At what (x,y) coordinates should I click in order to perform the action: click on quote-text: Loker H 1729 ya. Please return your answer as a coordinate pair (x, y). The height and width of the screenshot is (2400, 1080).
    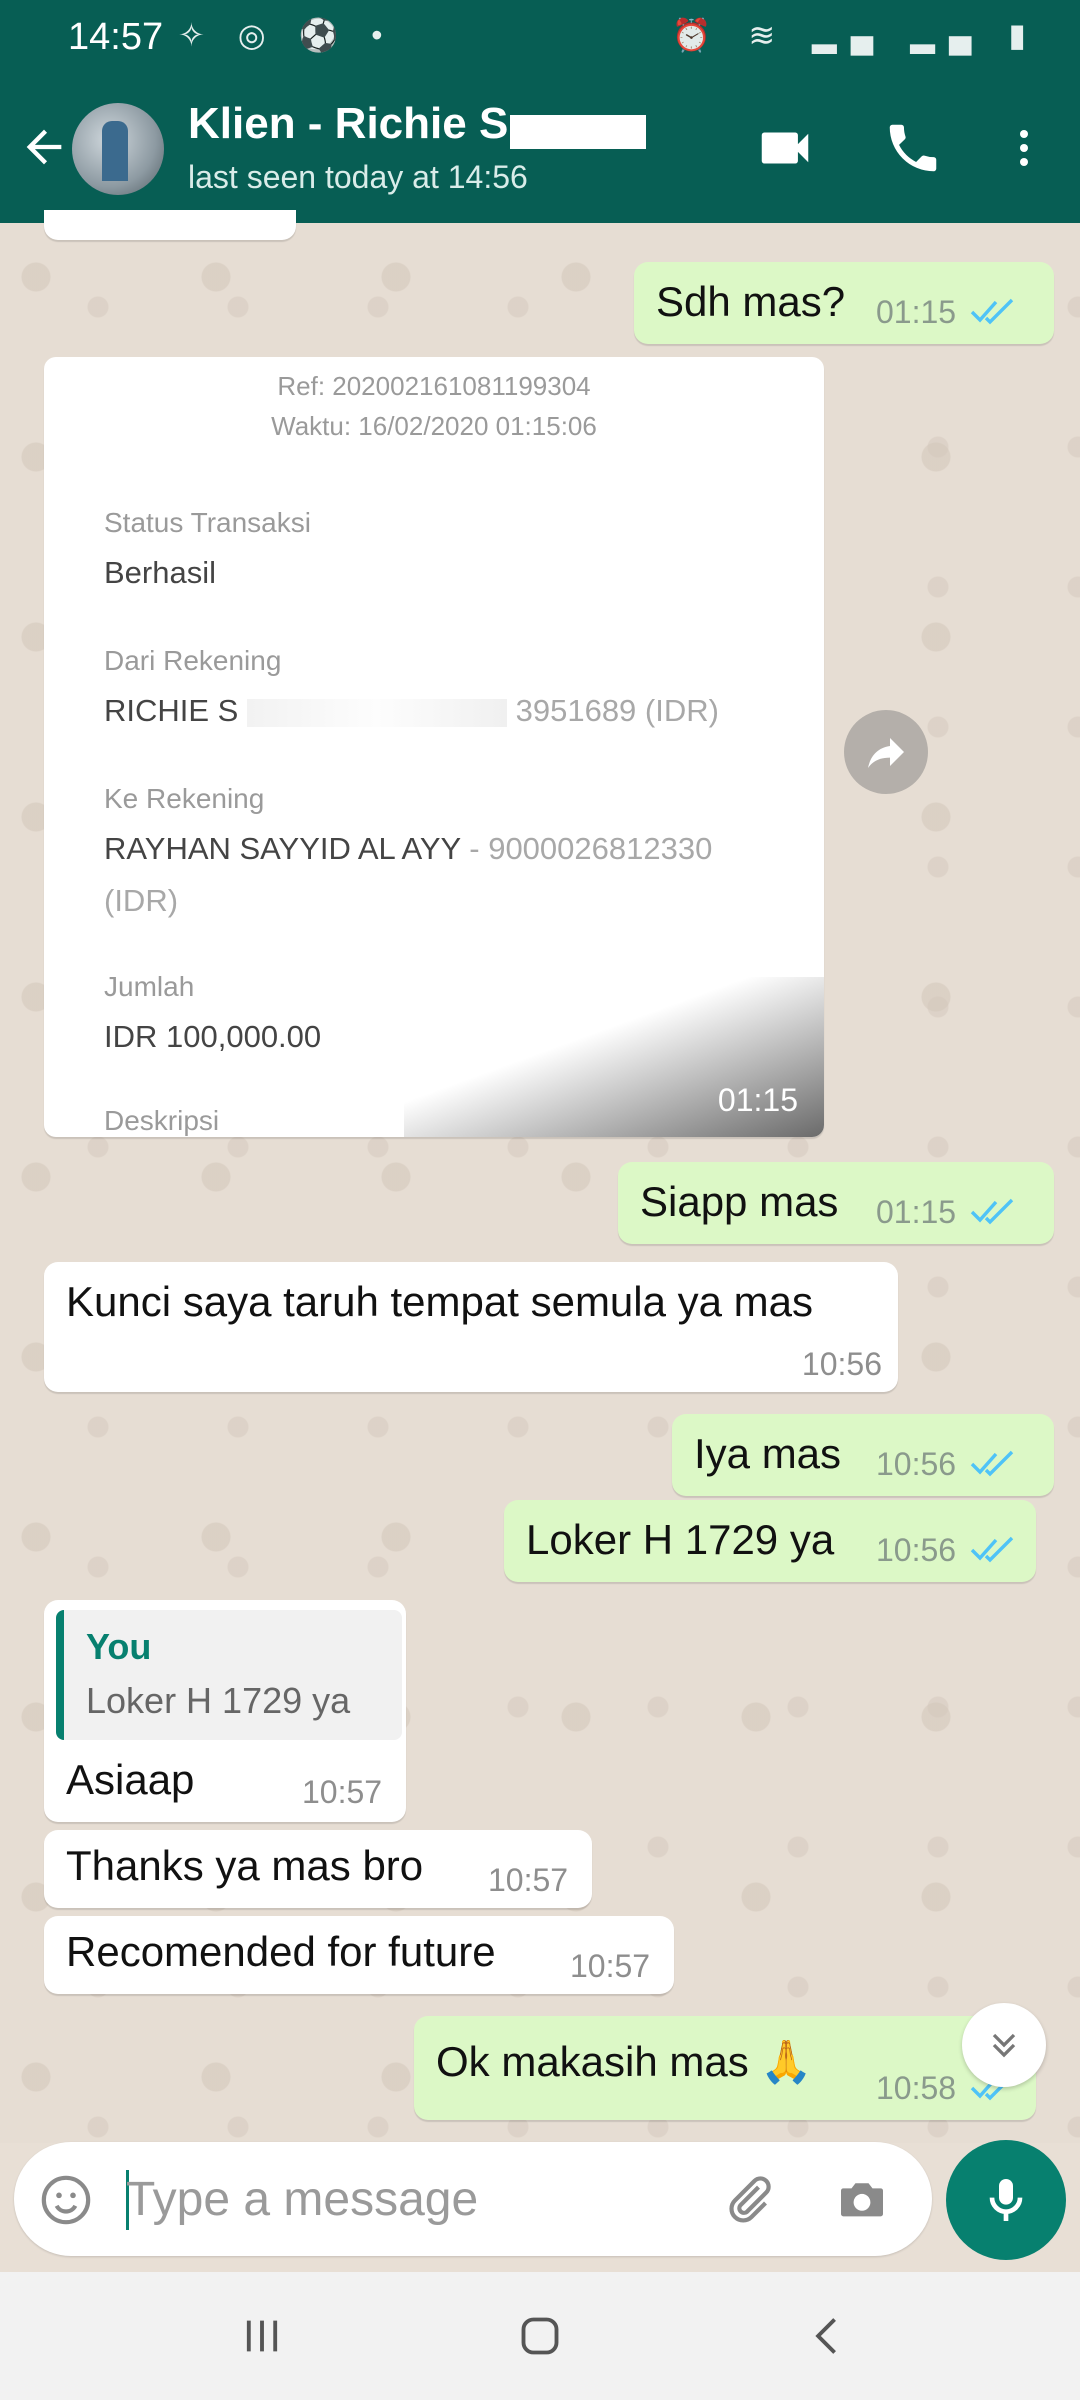
    Looking at the image, I should click on (218, 1700).